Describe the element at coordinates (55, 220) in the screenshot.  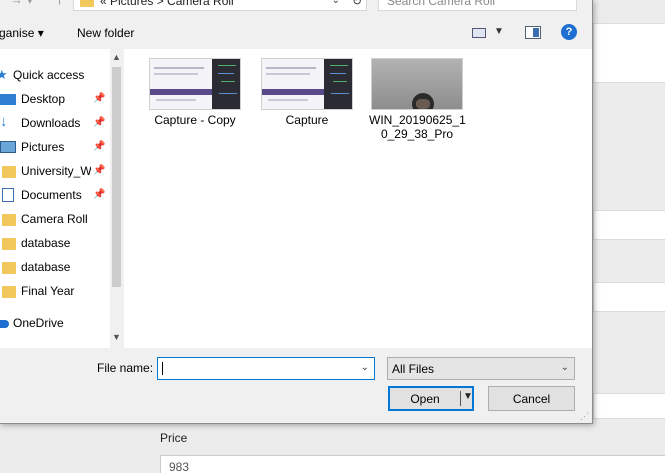
I see `nav-item-camera-roll: Camera Roll` at that location.